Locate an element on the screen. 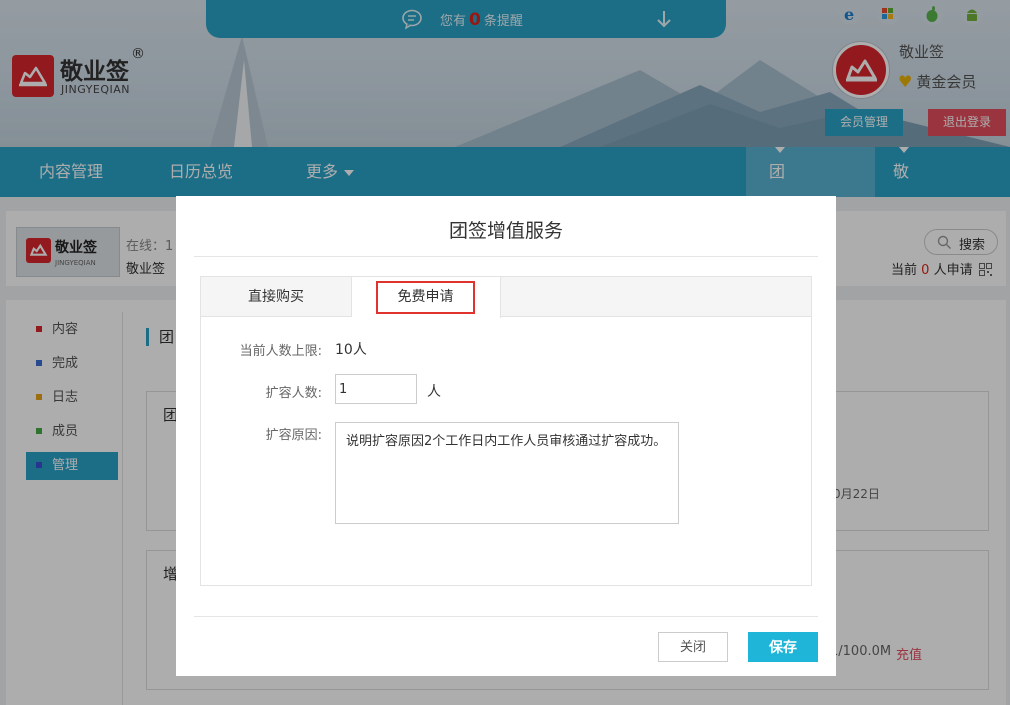 The width and height of the screenshot is (1010, 705). save-button: 保存 is located at coordinates (783, 647).